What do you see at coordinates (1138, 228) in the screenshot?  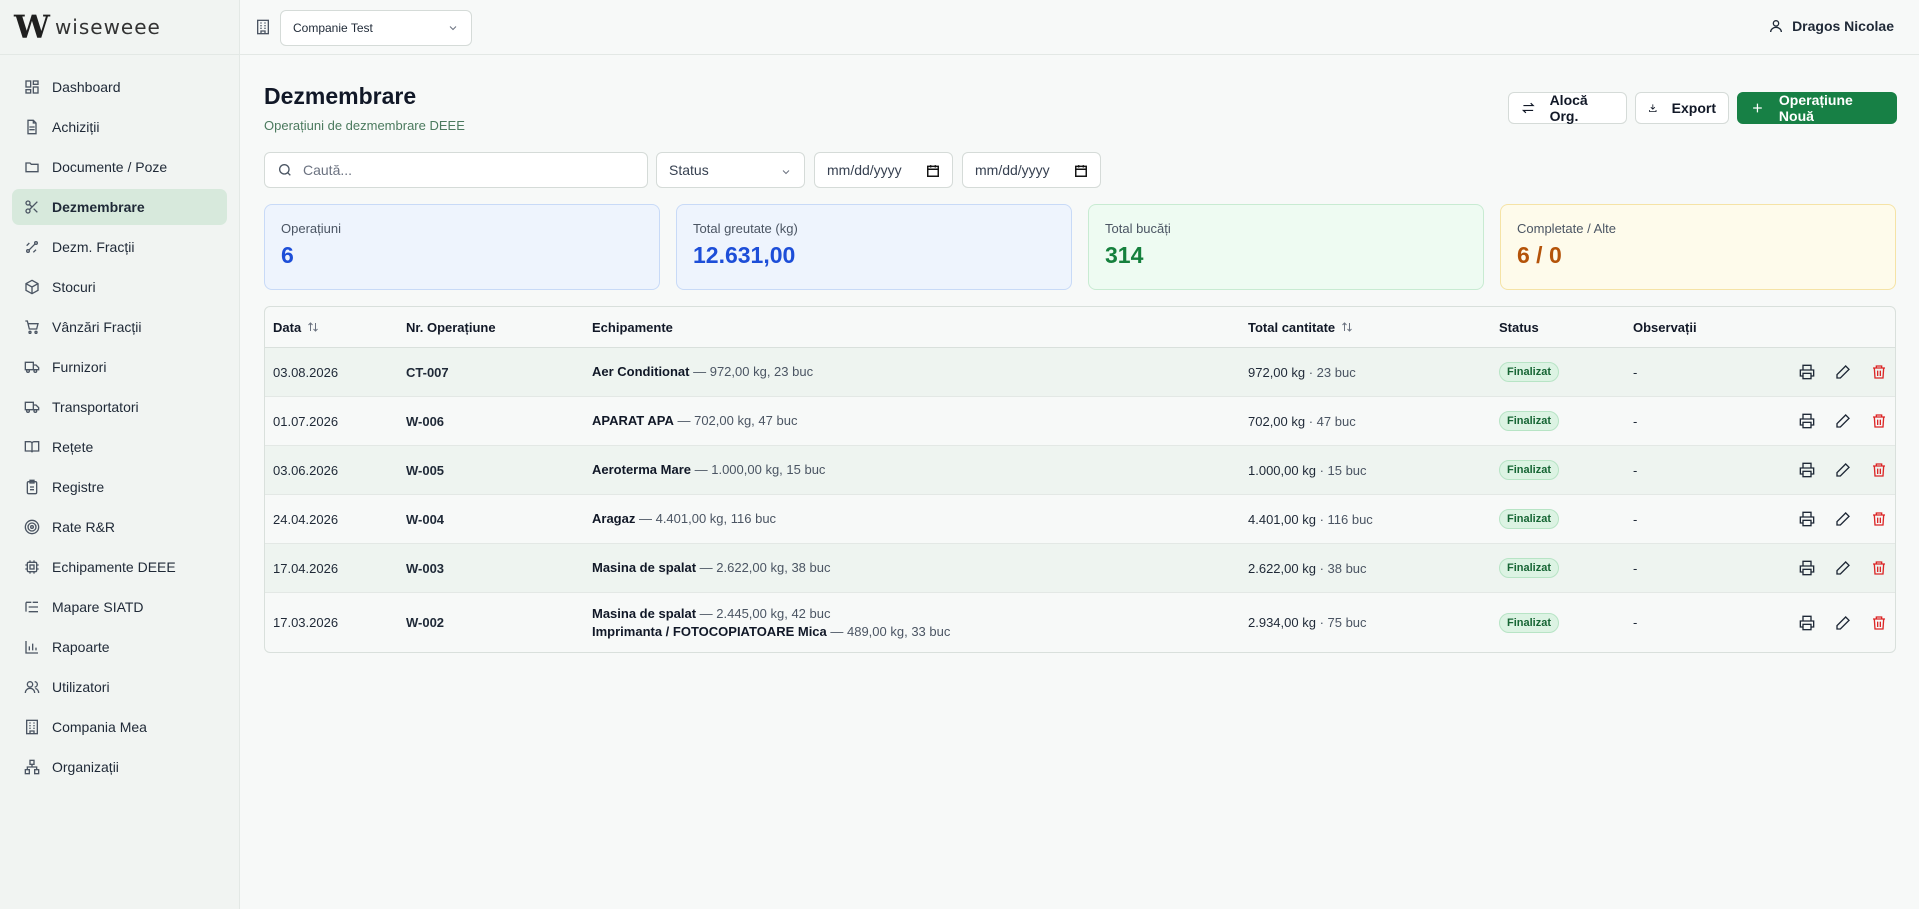 I see `stat-label: Total bucăți` at bounding box center [1138, 228].